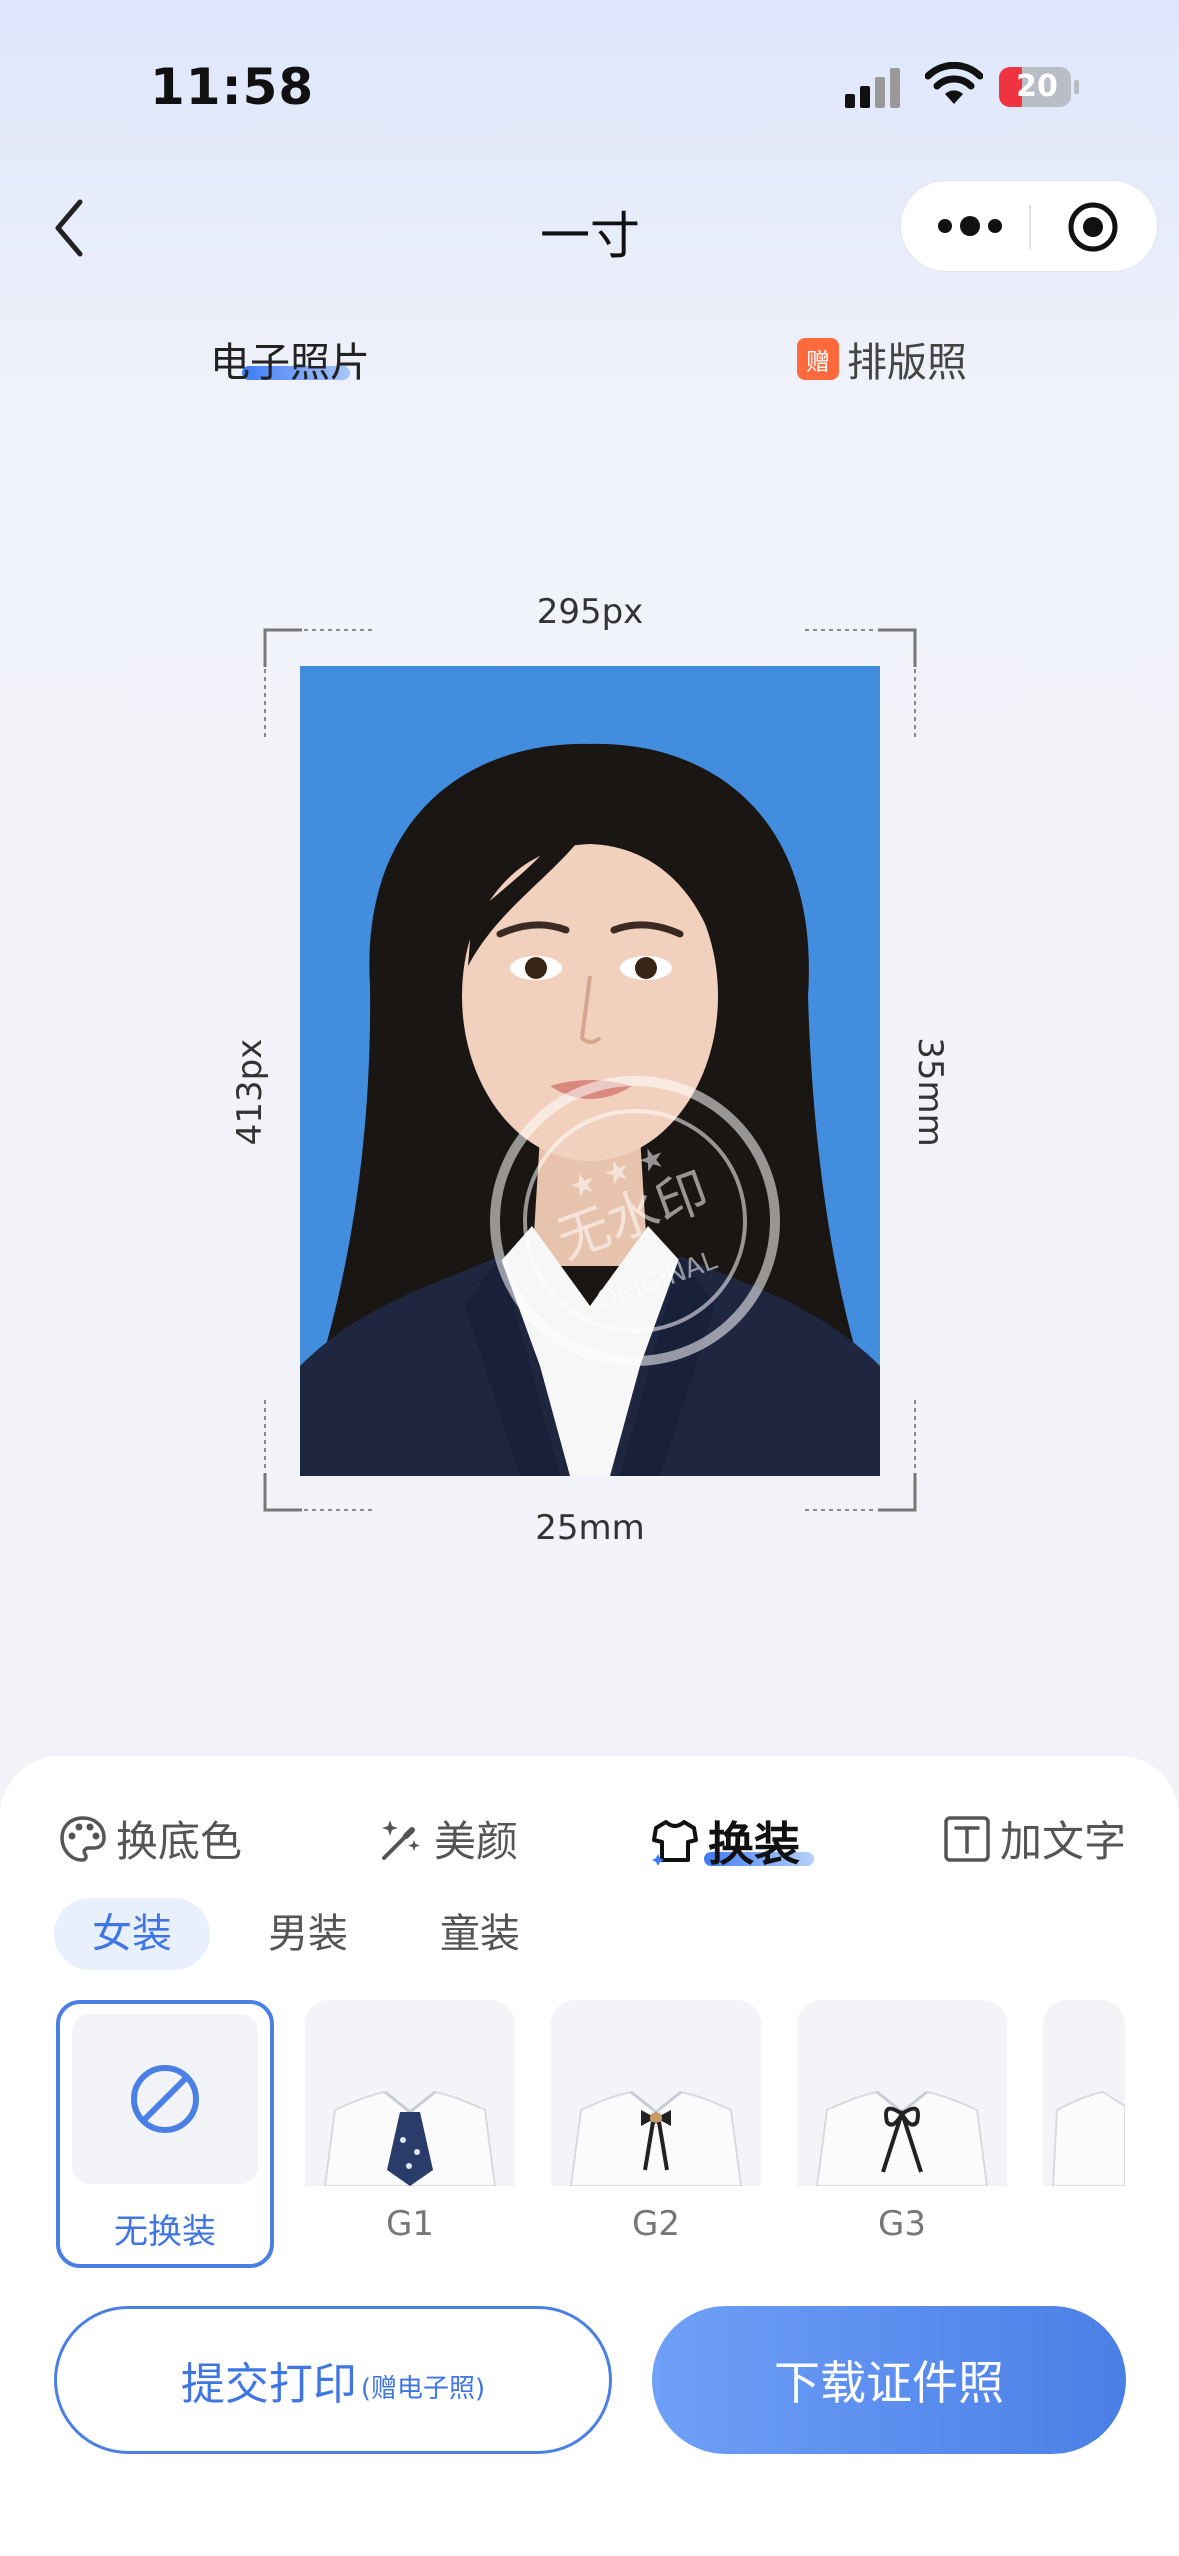  I want to click on tool-change-background-label: 换底色, so click(179, 1841).